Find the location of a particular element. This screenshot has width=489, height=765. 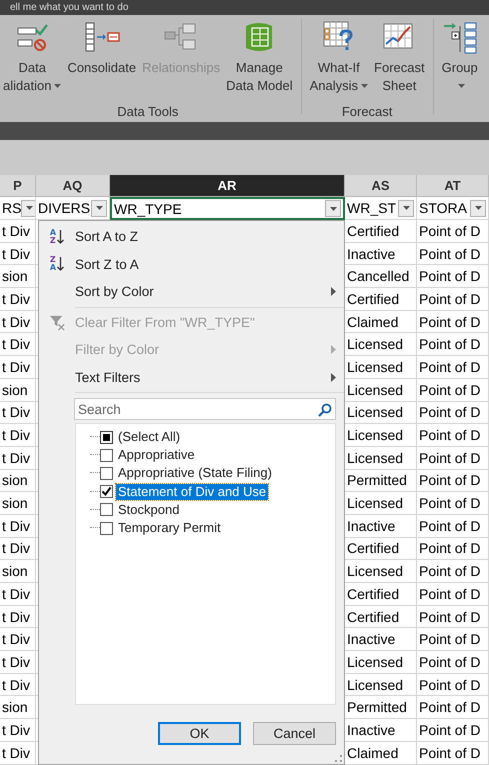

list-item: (Select All) is located at coordinates (149, 437).